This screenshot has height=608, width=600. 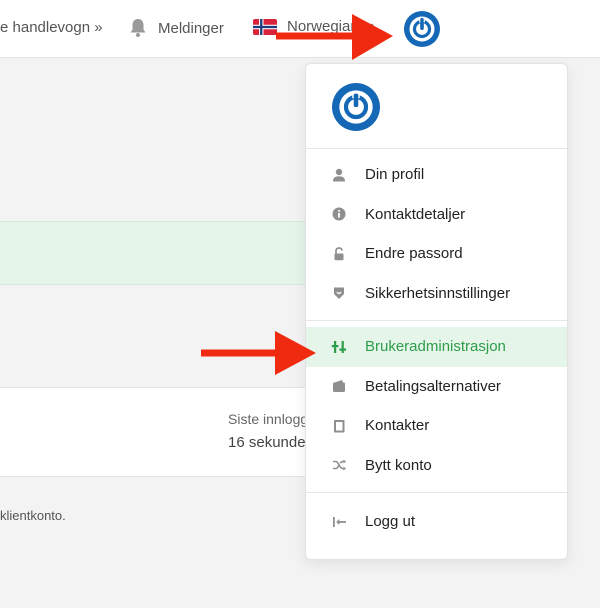 What do you see at coordinates (138, 28) in the screenshot?
I see `bell-icon` at bounding box center [138, 28].